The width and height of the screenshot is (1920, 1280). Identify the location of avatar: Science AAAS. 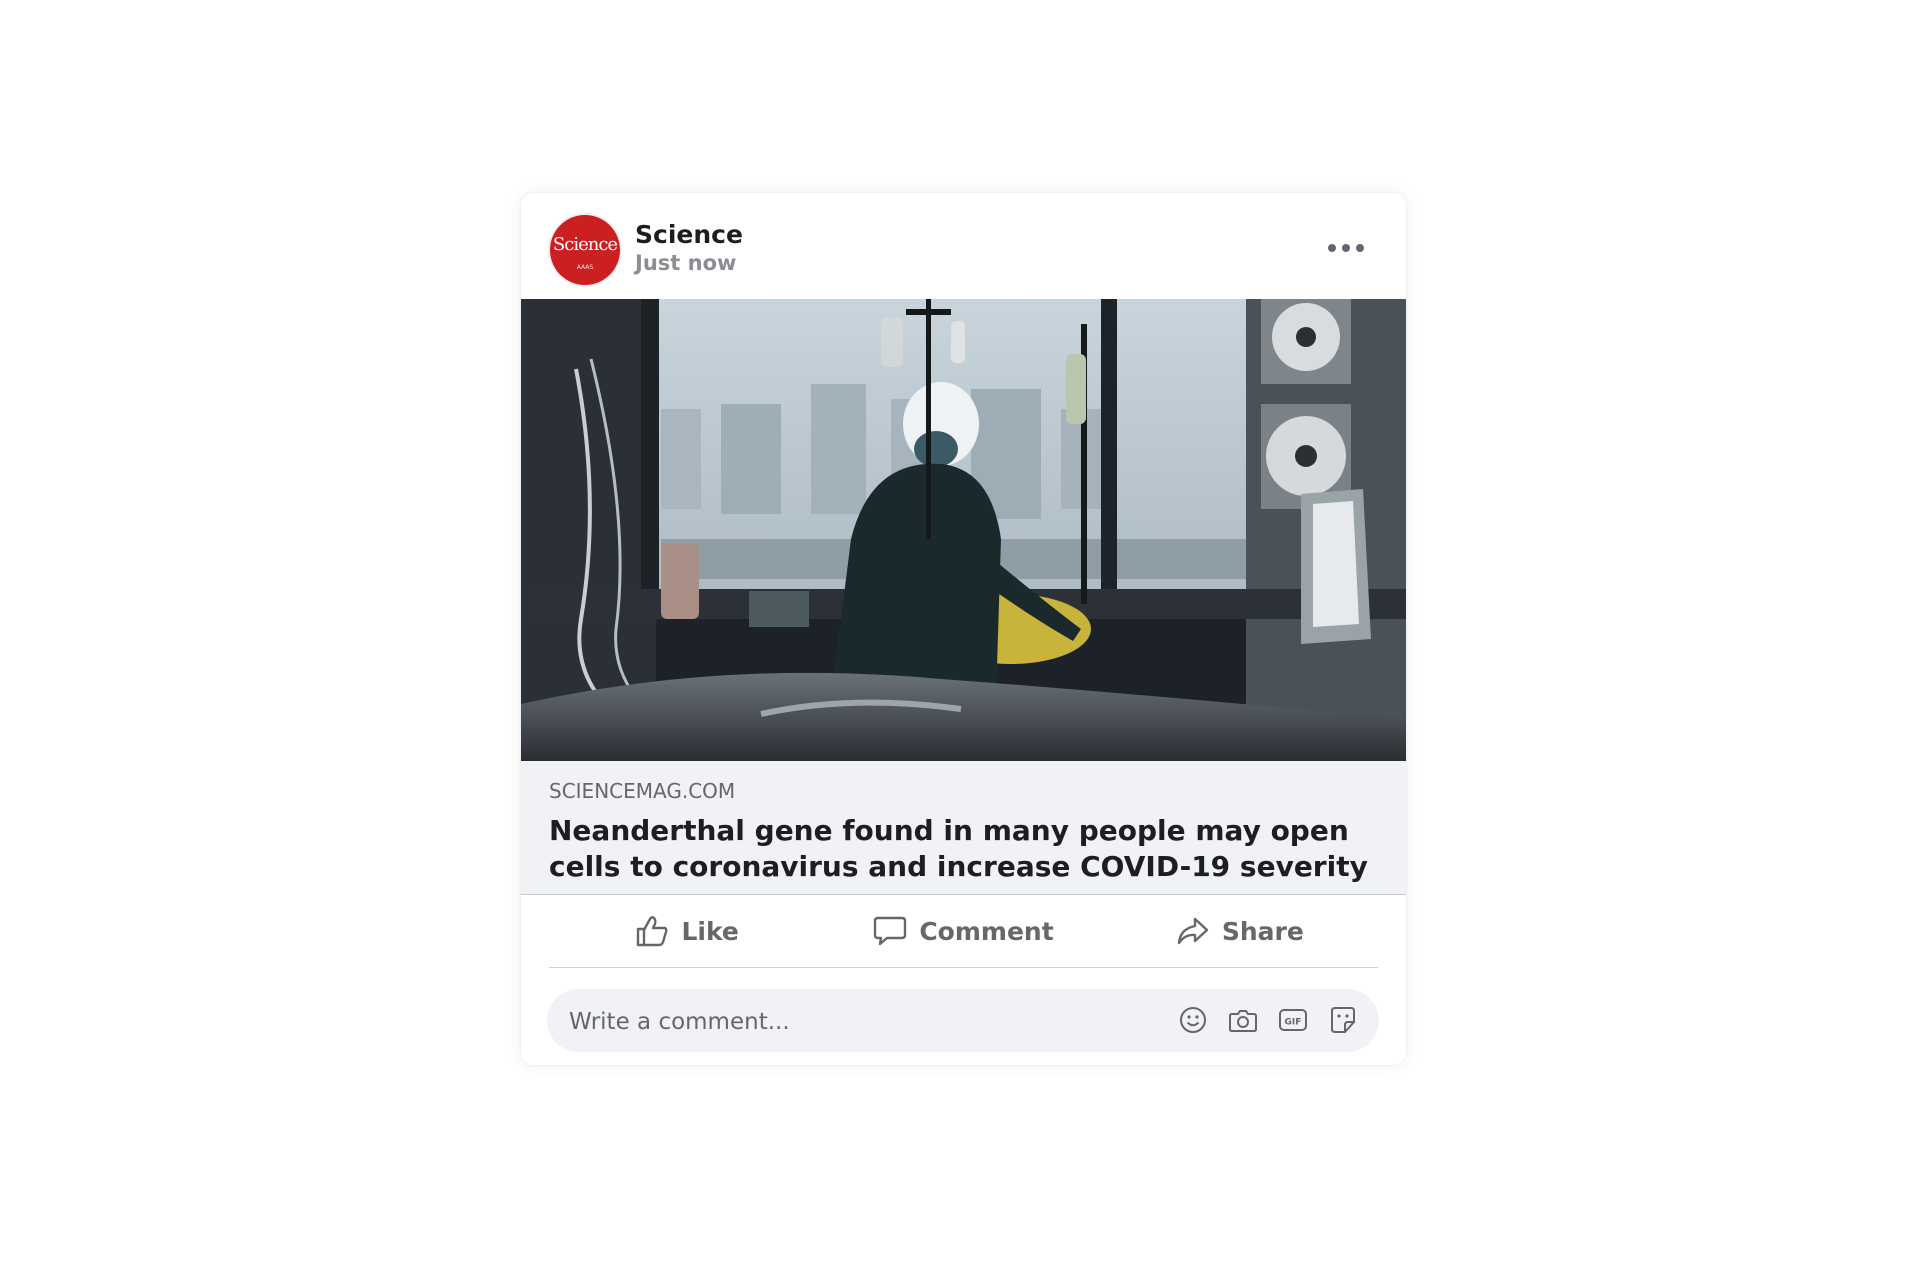
(585, 250).